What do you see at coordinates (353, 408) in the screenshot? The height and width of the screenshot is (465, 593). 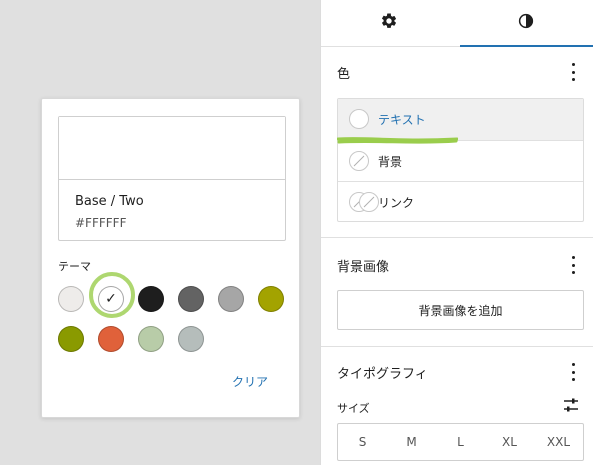 I see `font-size-label: サイズ` at bounding box center [353, 408].